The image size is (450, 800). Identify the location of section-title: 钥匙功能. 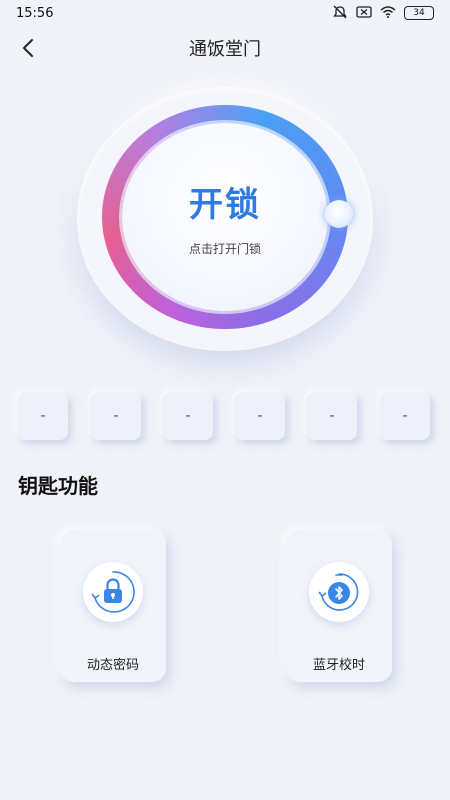
(58, 486).